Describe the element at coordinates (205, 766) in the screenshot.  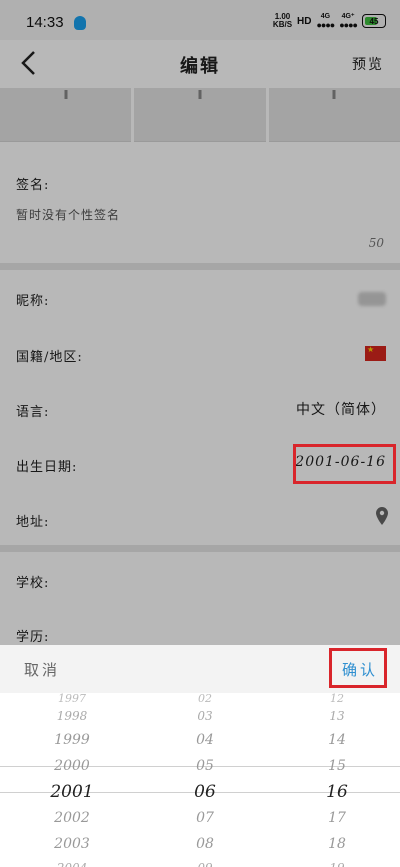
I see `month-option: 05` at that location.